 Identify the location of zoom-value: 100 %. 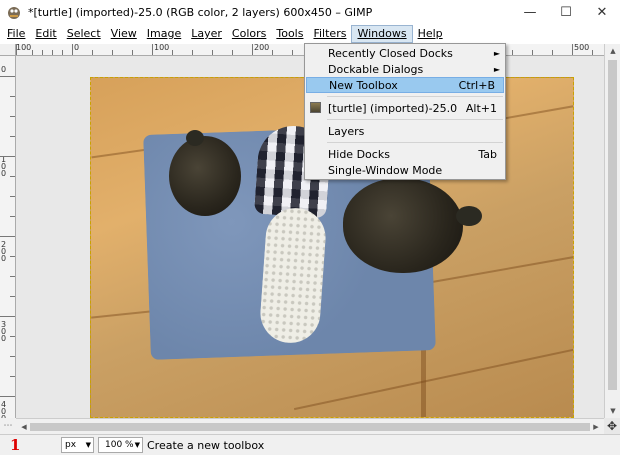
(119, 445).